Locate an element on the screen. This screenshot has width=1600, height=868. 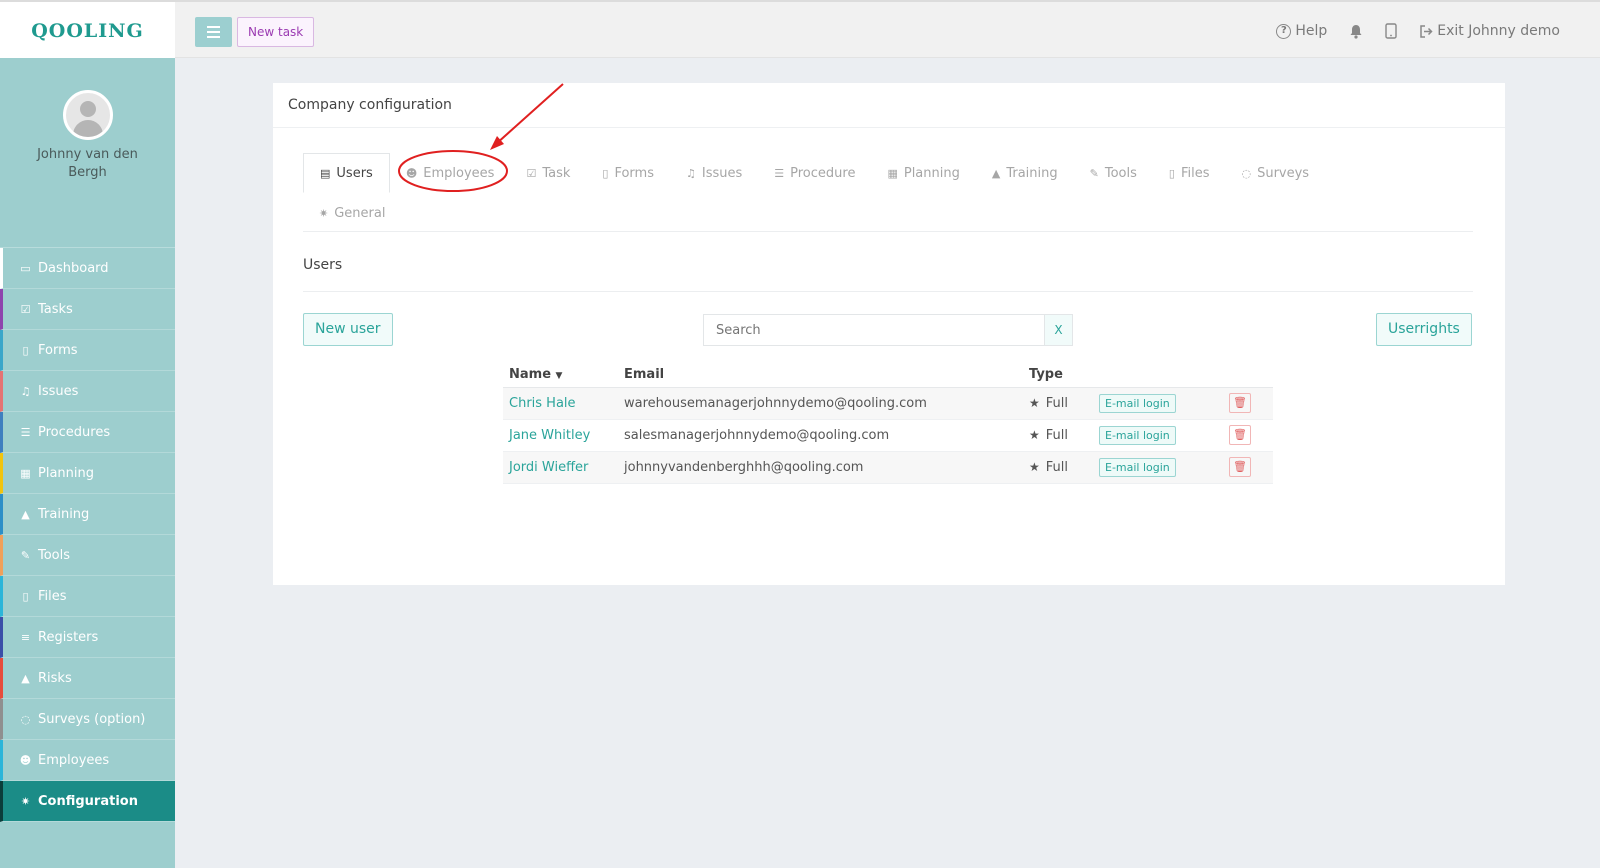
avatar is located at coordinates (87, 115).